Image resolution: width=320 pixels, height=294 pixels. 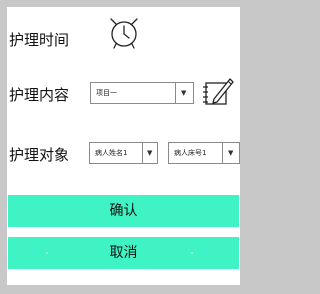 I want to click on patient-name-select: 病人姓名1 ▼, so click(x=123, y=153).